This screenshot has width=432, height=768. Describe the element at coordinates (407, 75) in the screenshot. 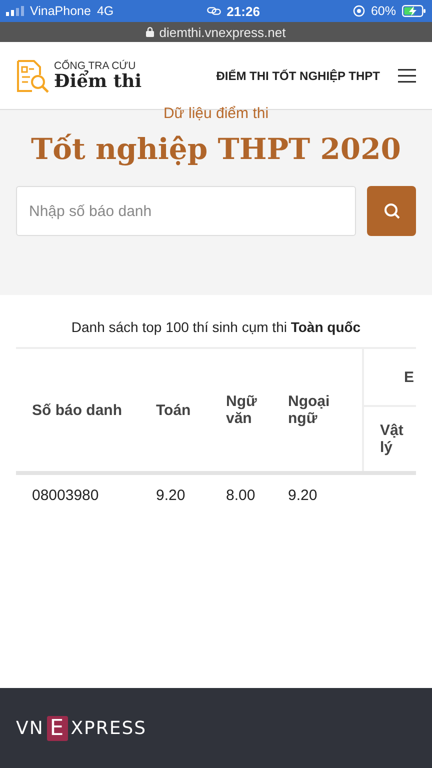

I see `menu-icon` at that location.